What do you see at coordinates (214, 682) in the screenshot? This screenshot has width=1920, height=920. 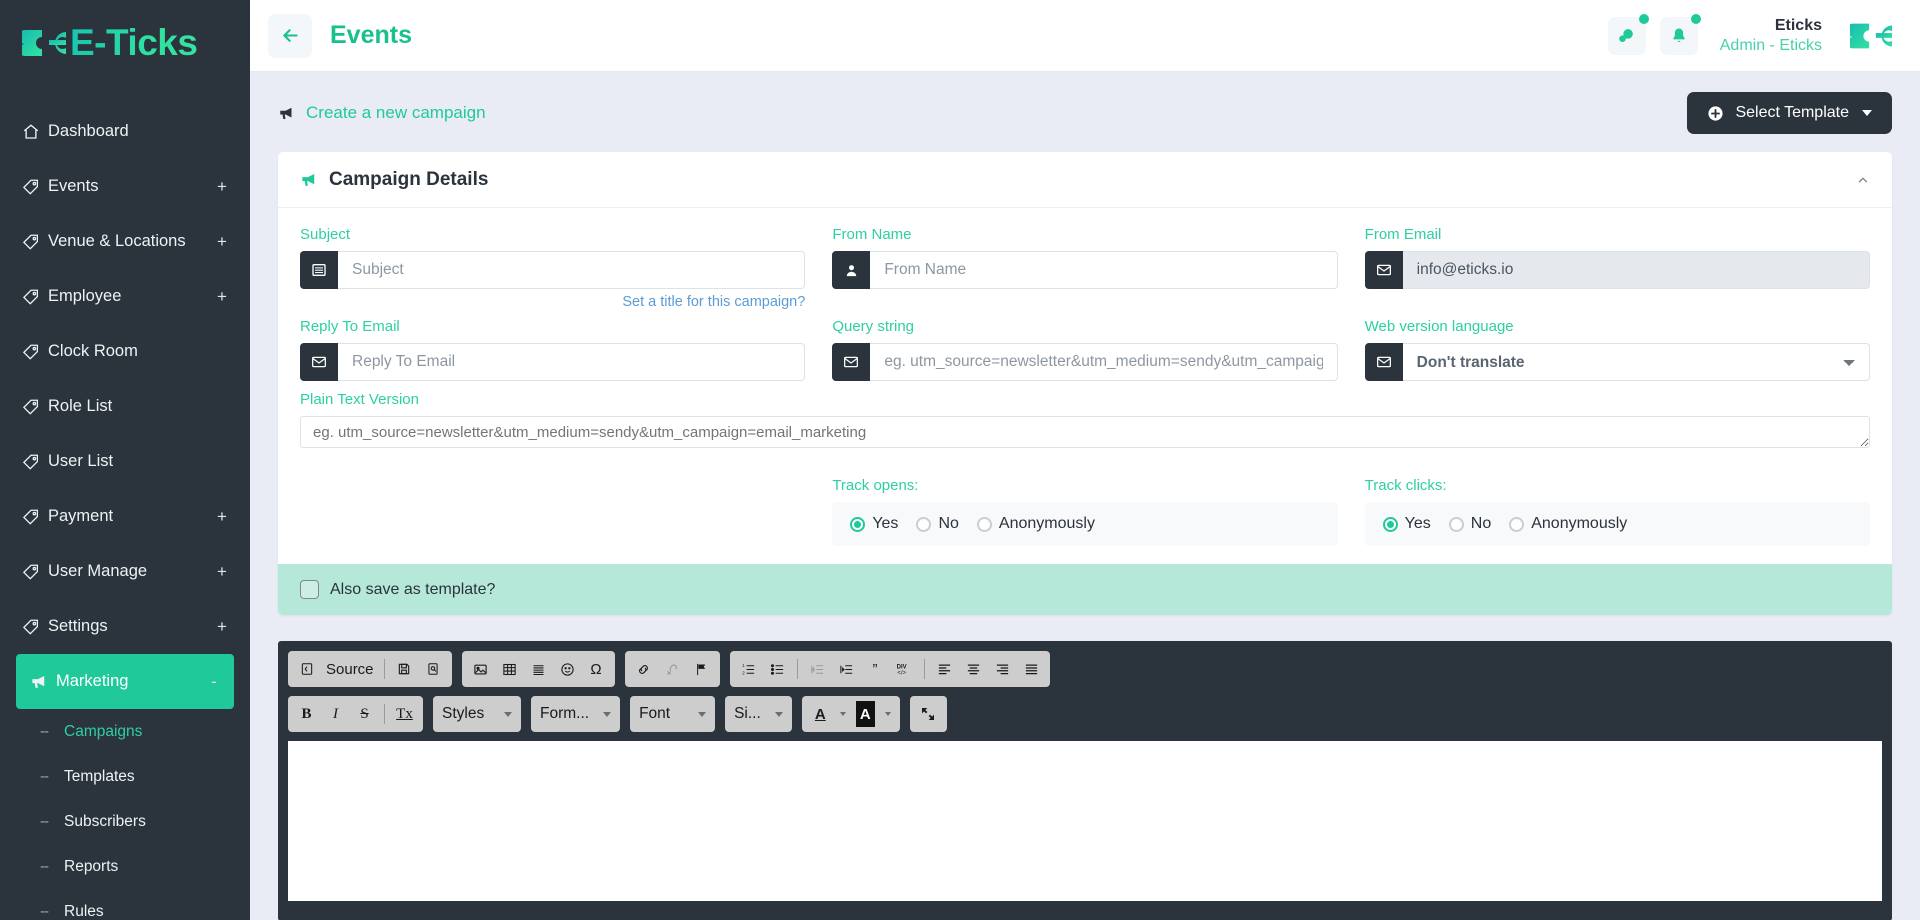 I see `sidebar-expander: -` at bounding box center [214, 682].